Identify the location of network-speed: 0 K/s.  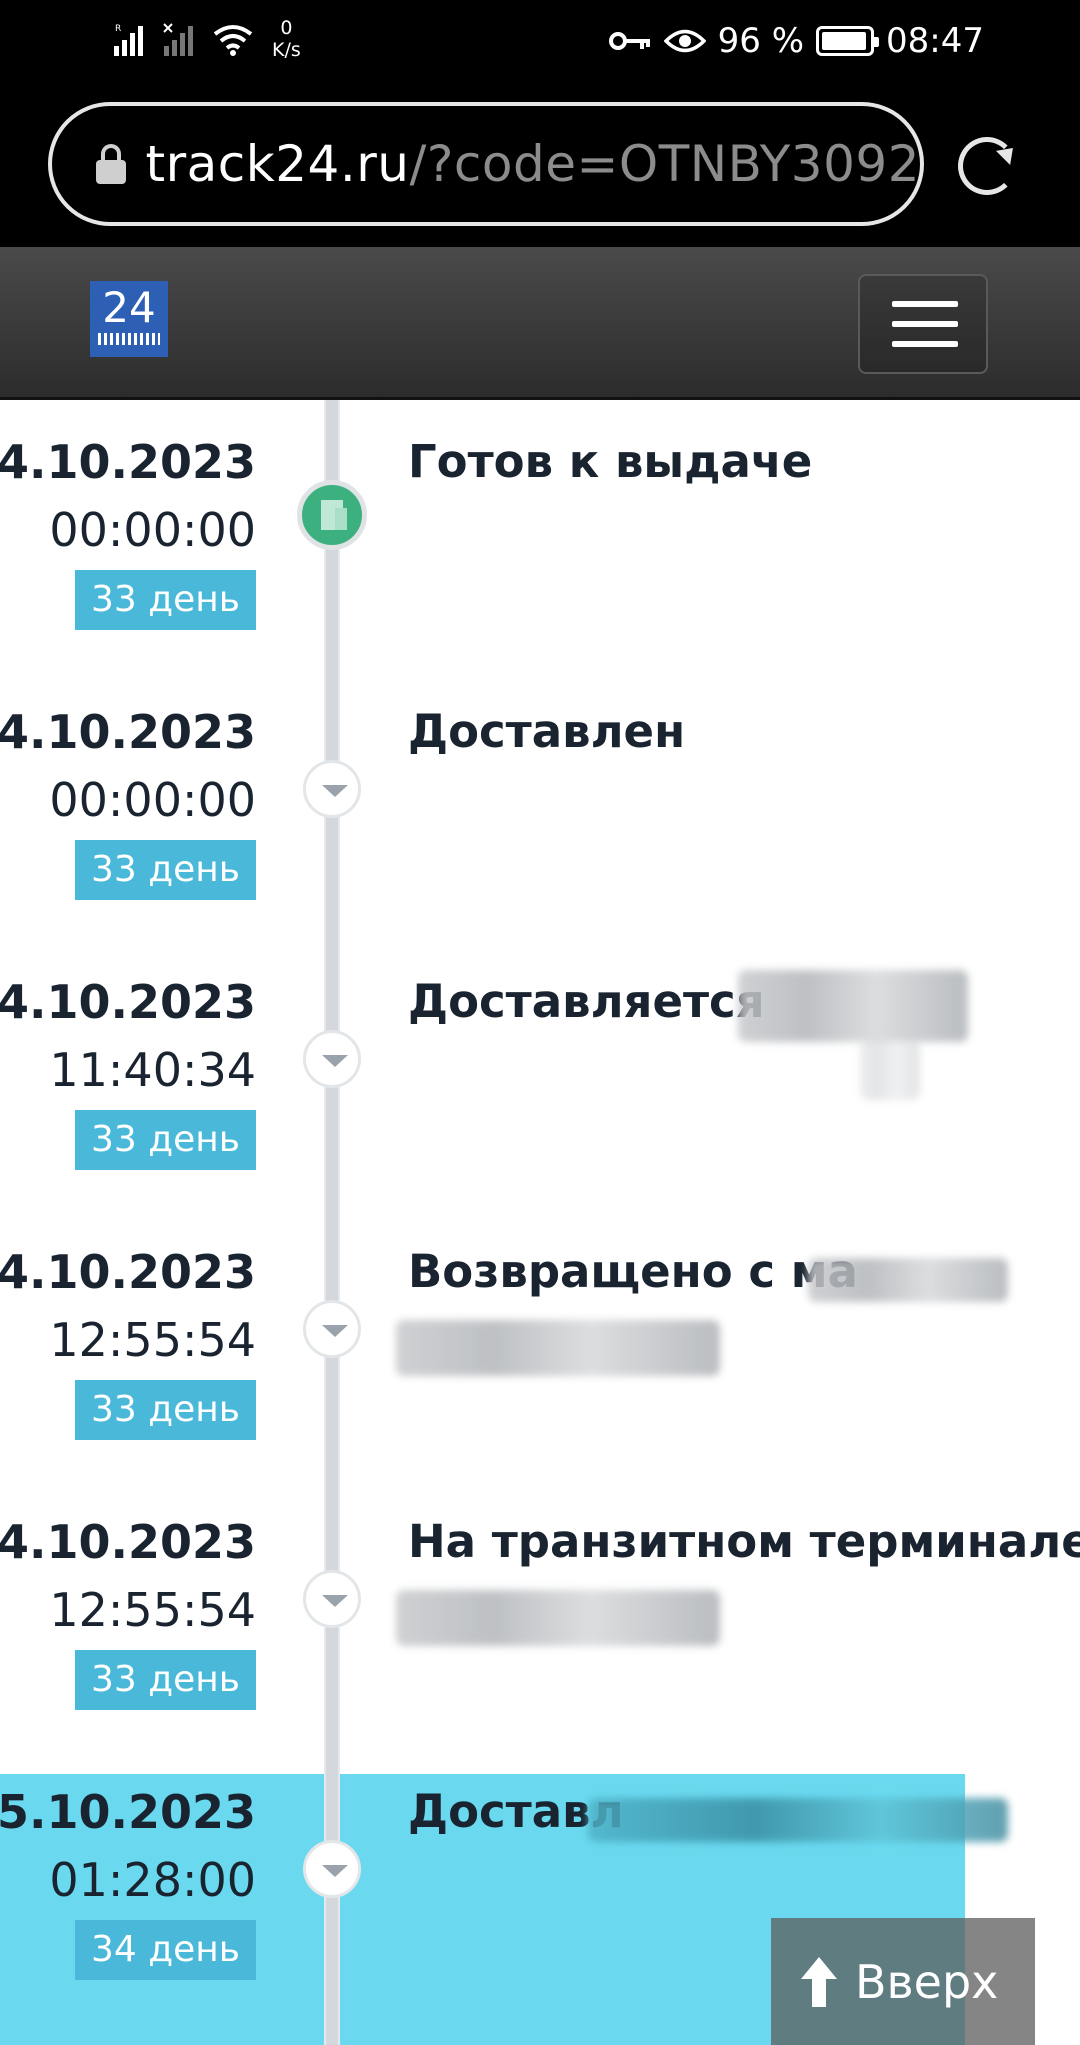
(286, 39).